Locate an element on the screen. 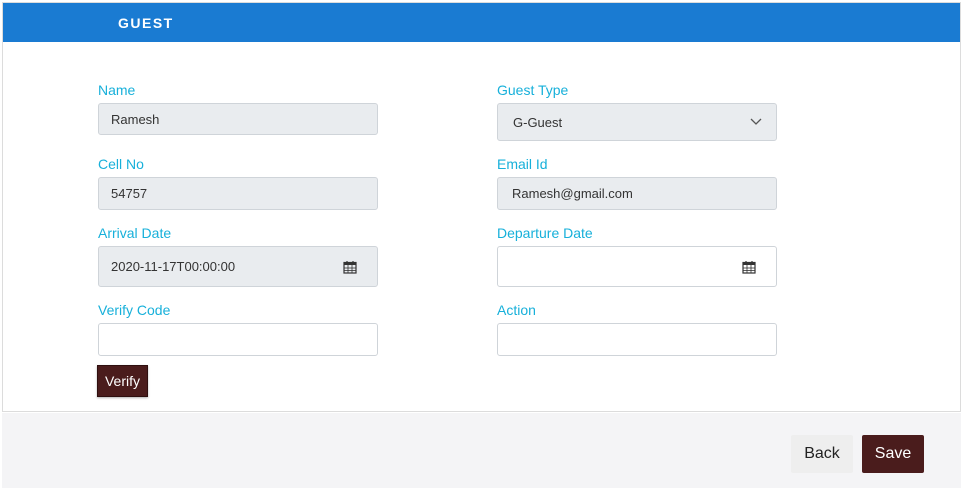  cell-no-field: 54757 is located at coordinates (238, 193).